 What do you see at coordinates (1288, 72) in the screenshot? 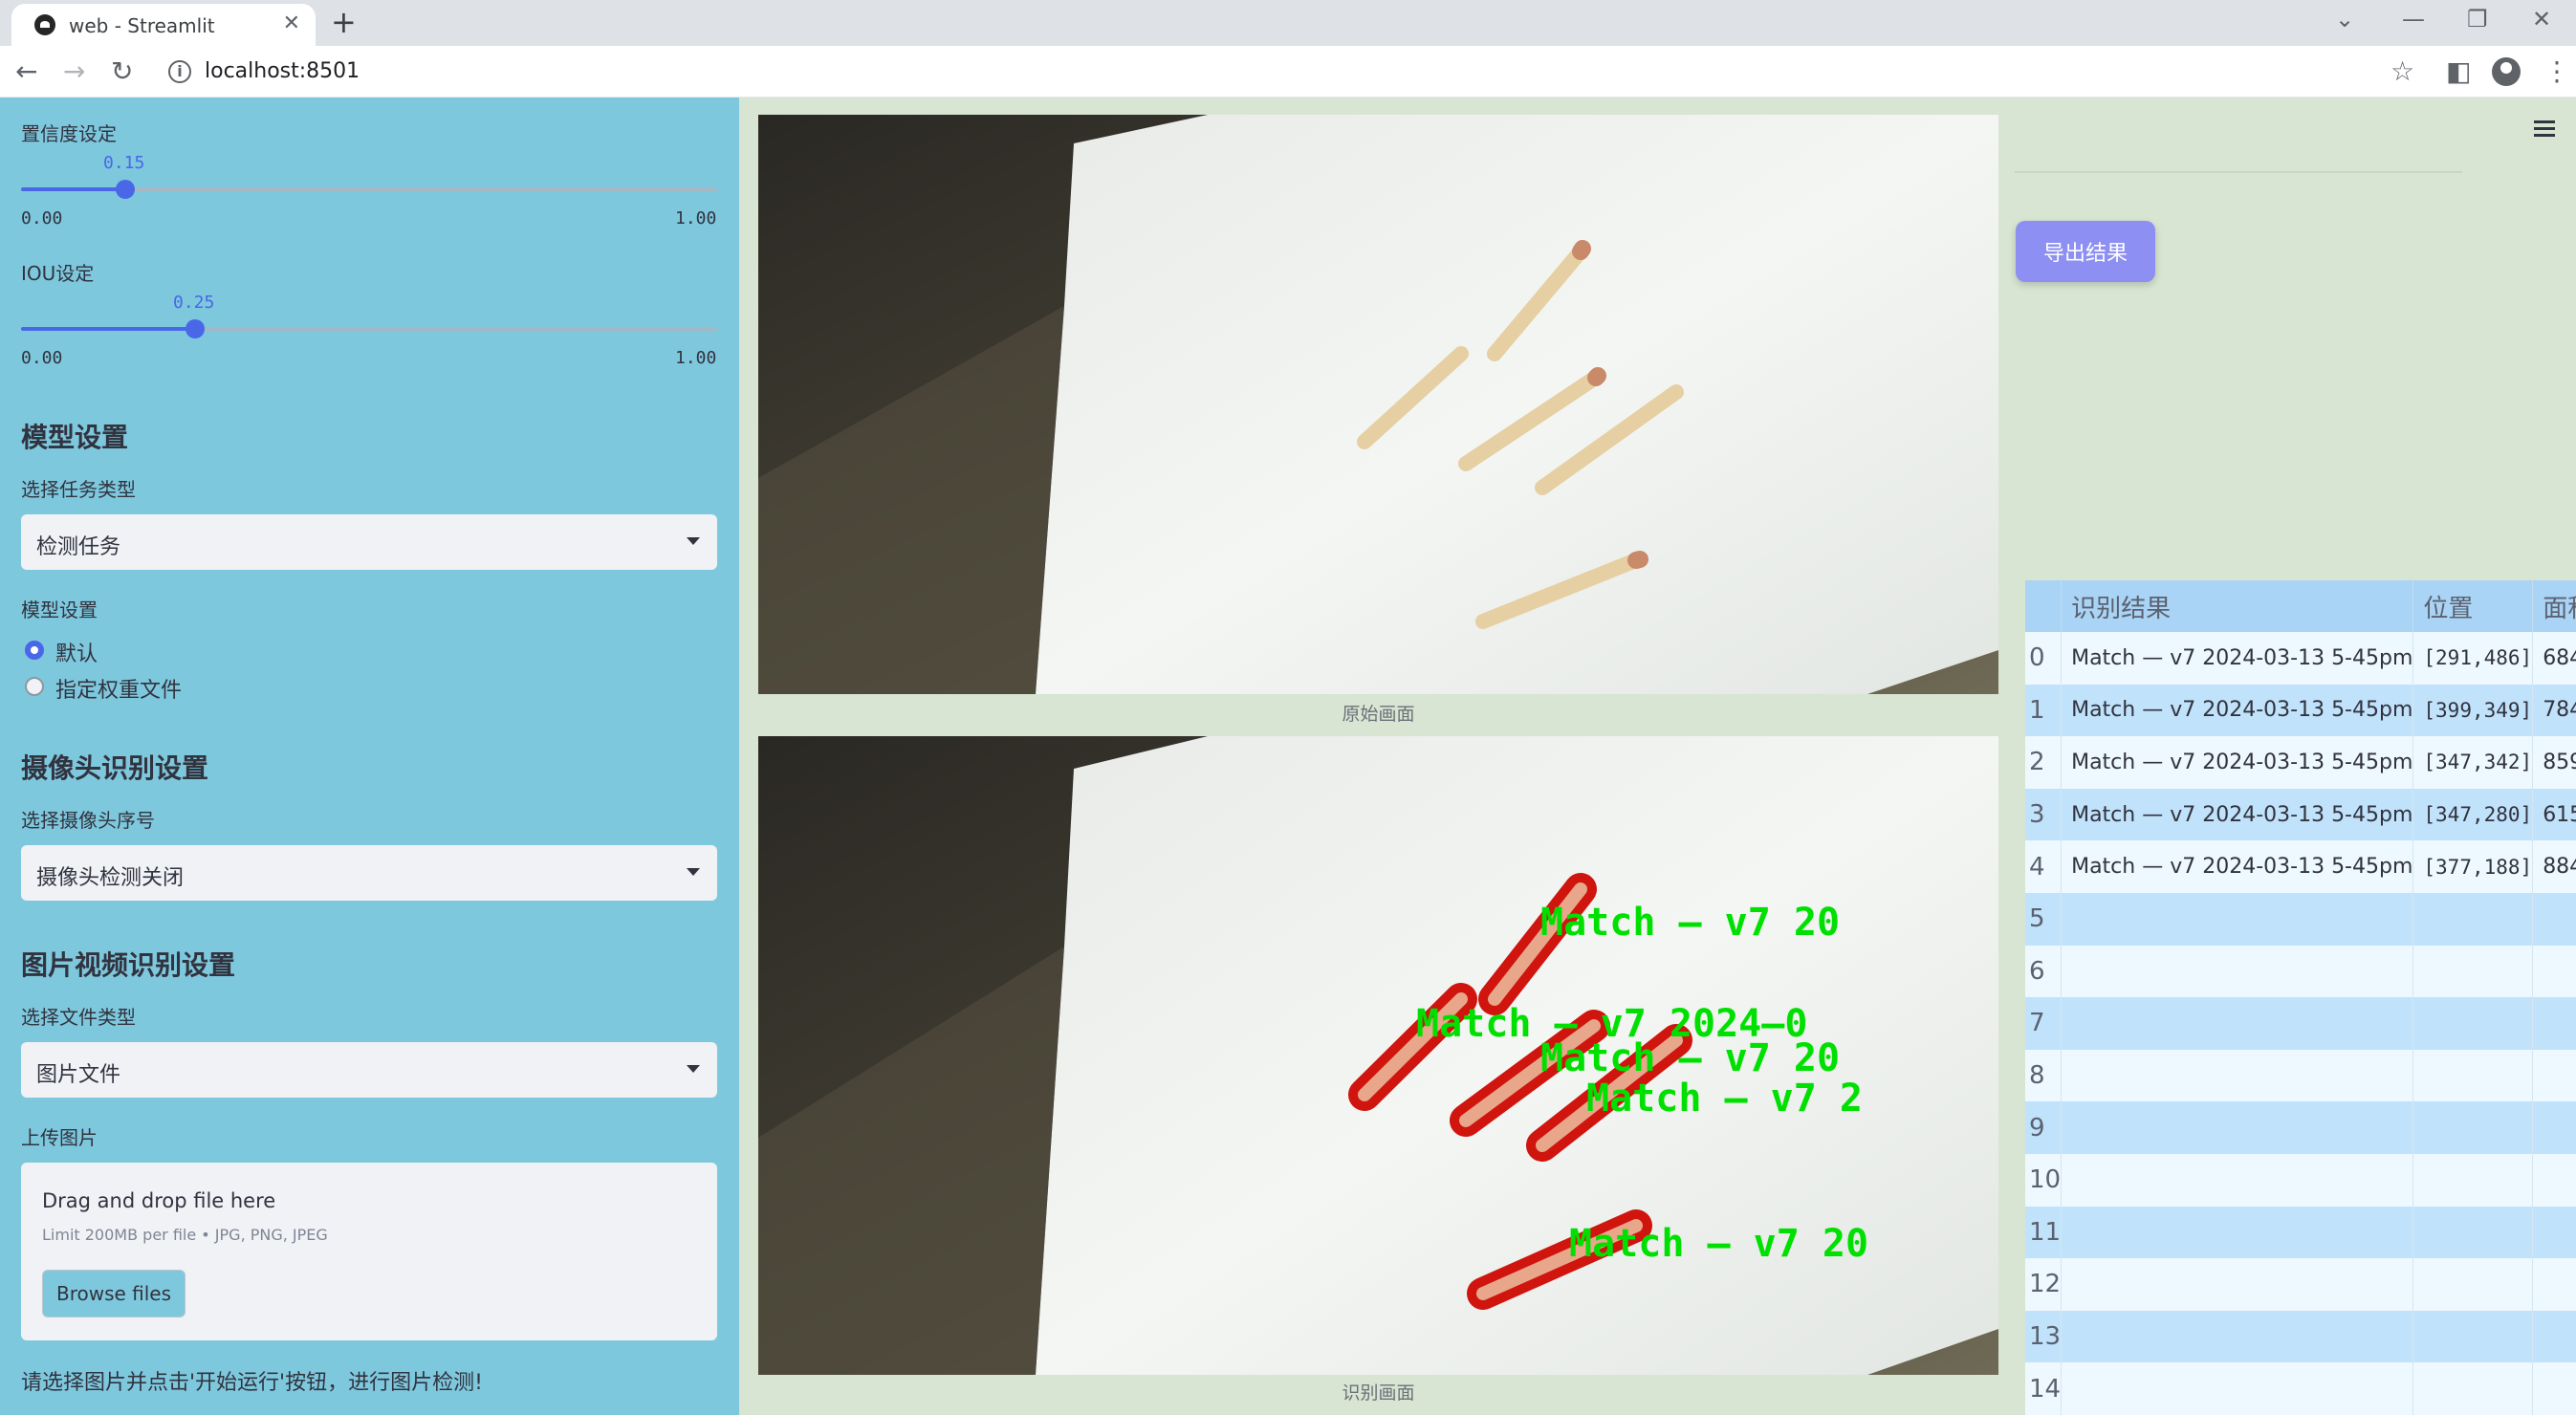
I see `address-bar: ← → ↻ i localhost:8501 ☆ ◧ ⋮` at bounding box center [1288, 72].